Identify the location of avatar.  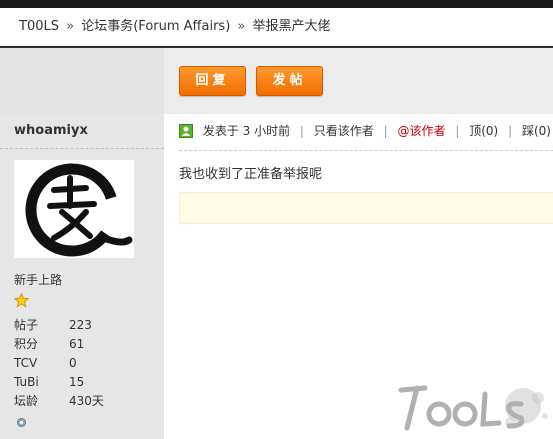
(74, 209).